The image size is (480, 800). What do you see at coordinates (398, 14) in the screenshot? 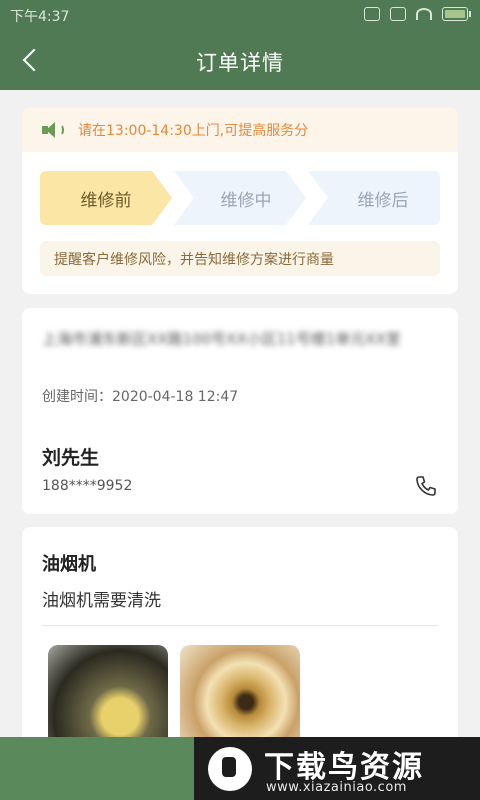
I see `no-sim-icon` at bounding box center [398, 14].